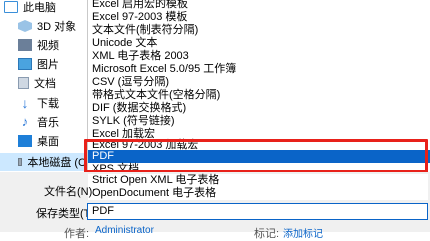 The width and height of the screenshot is (430, 241). Describe the element at coordinates (70, 192) in the screenshot. I see `filename-label: 文件名(N):` at that location.